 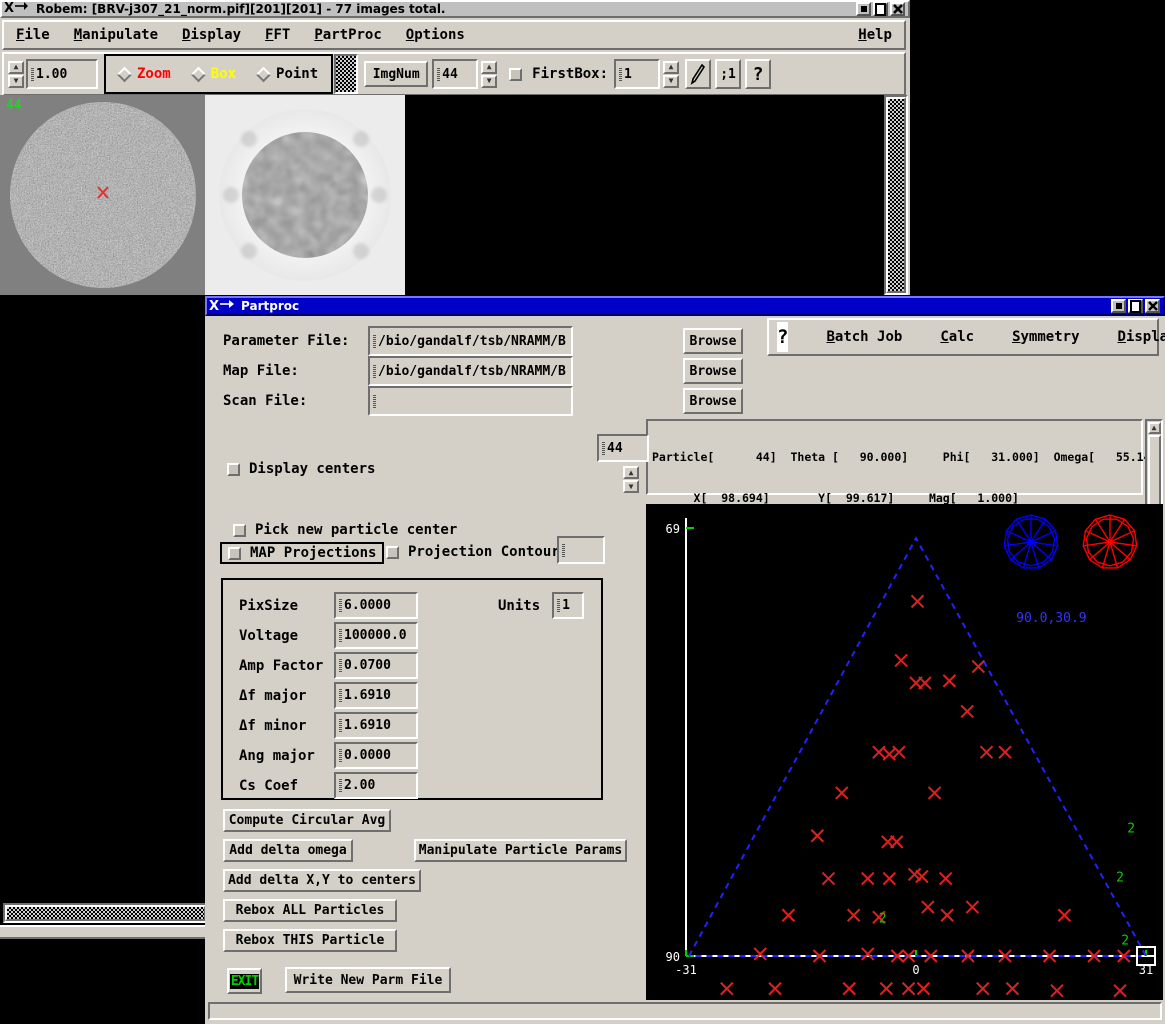 What do you see at coordinates (713, 401) in the screenshot?
I see `scan-file-browse-button: Browse` at bounding box center [713, 401].